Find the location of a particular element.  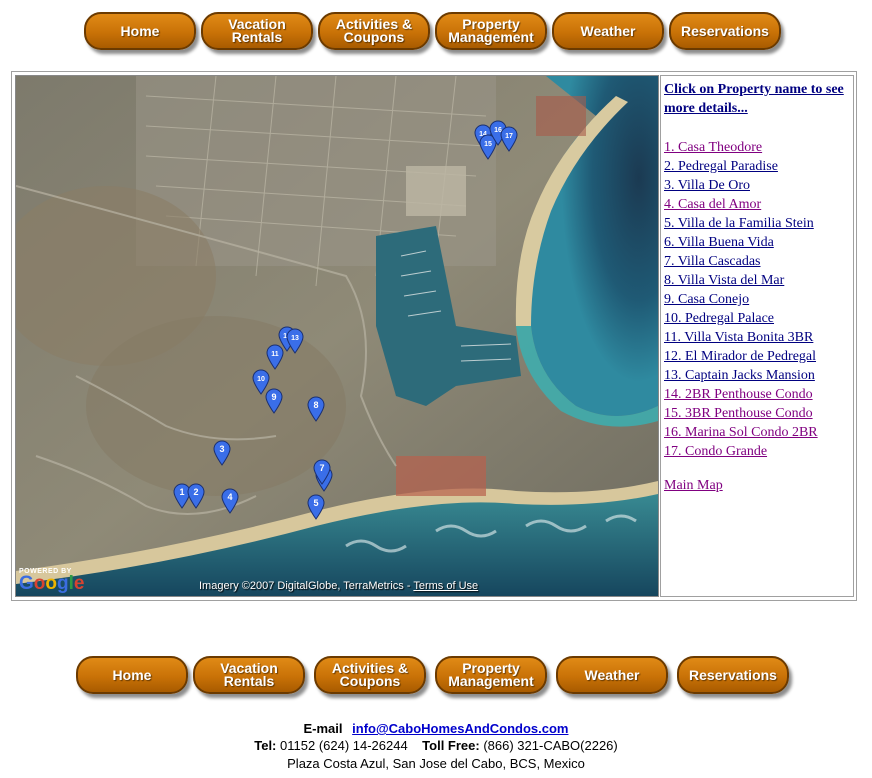

property-list-item: 3. Villa De Oro is located at coordinates (741, 185).